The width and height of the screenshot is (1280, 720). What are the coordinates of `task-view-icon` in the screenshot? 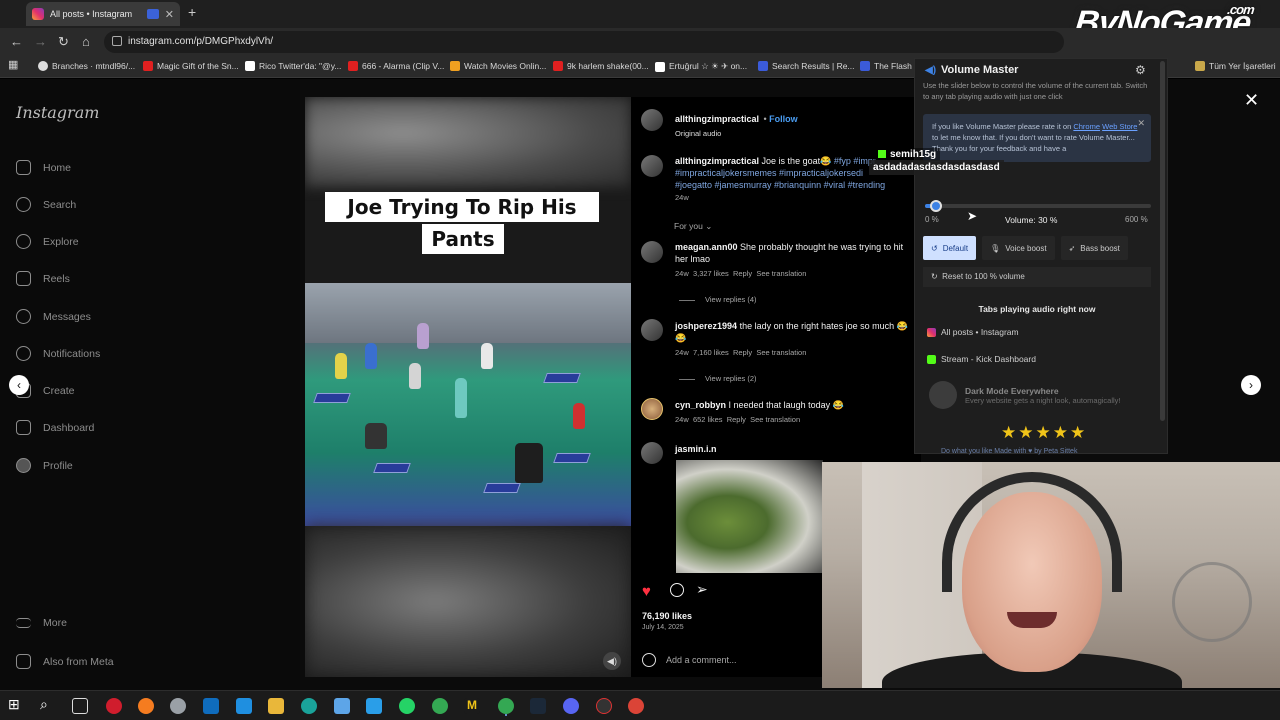 It's located at (80, 706).